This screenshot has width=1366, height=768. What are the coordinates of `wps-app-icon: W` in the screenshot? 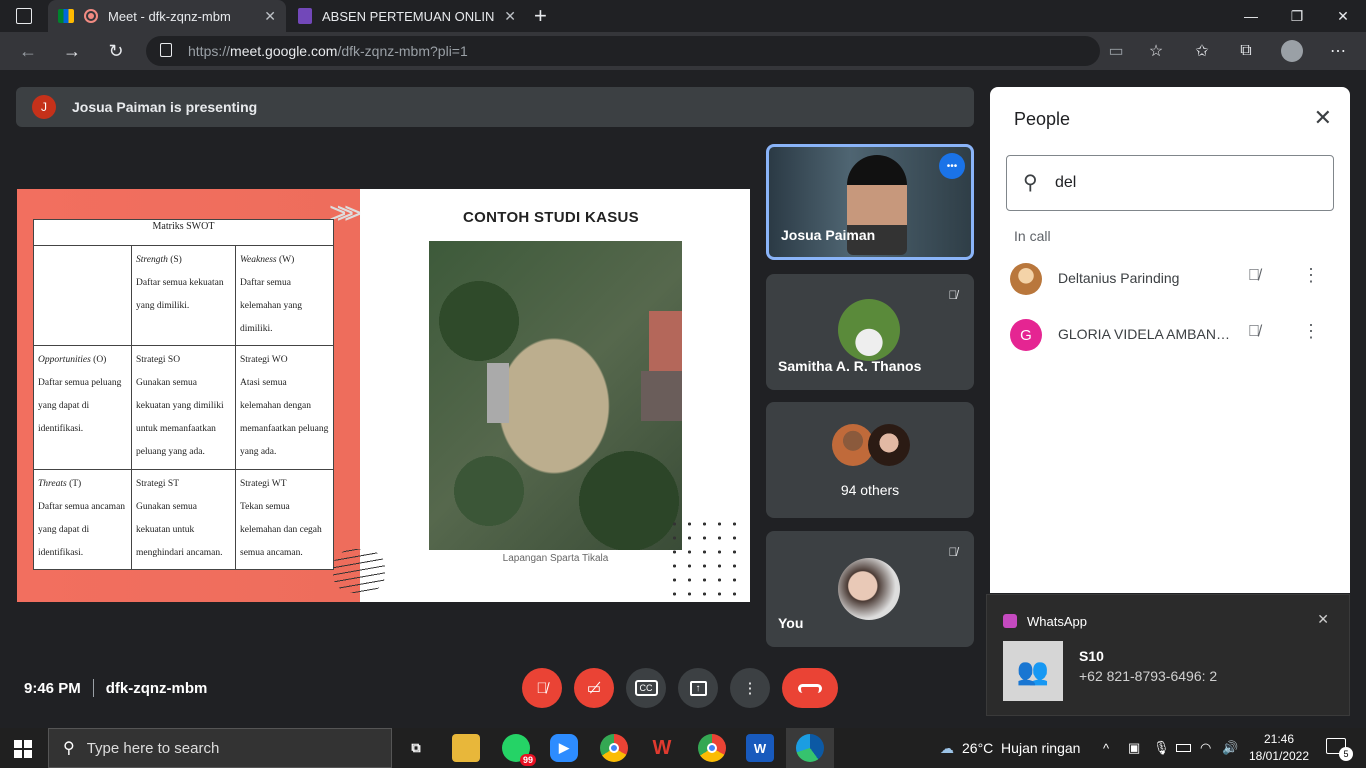 It's located at (662, 748).